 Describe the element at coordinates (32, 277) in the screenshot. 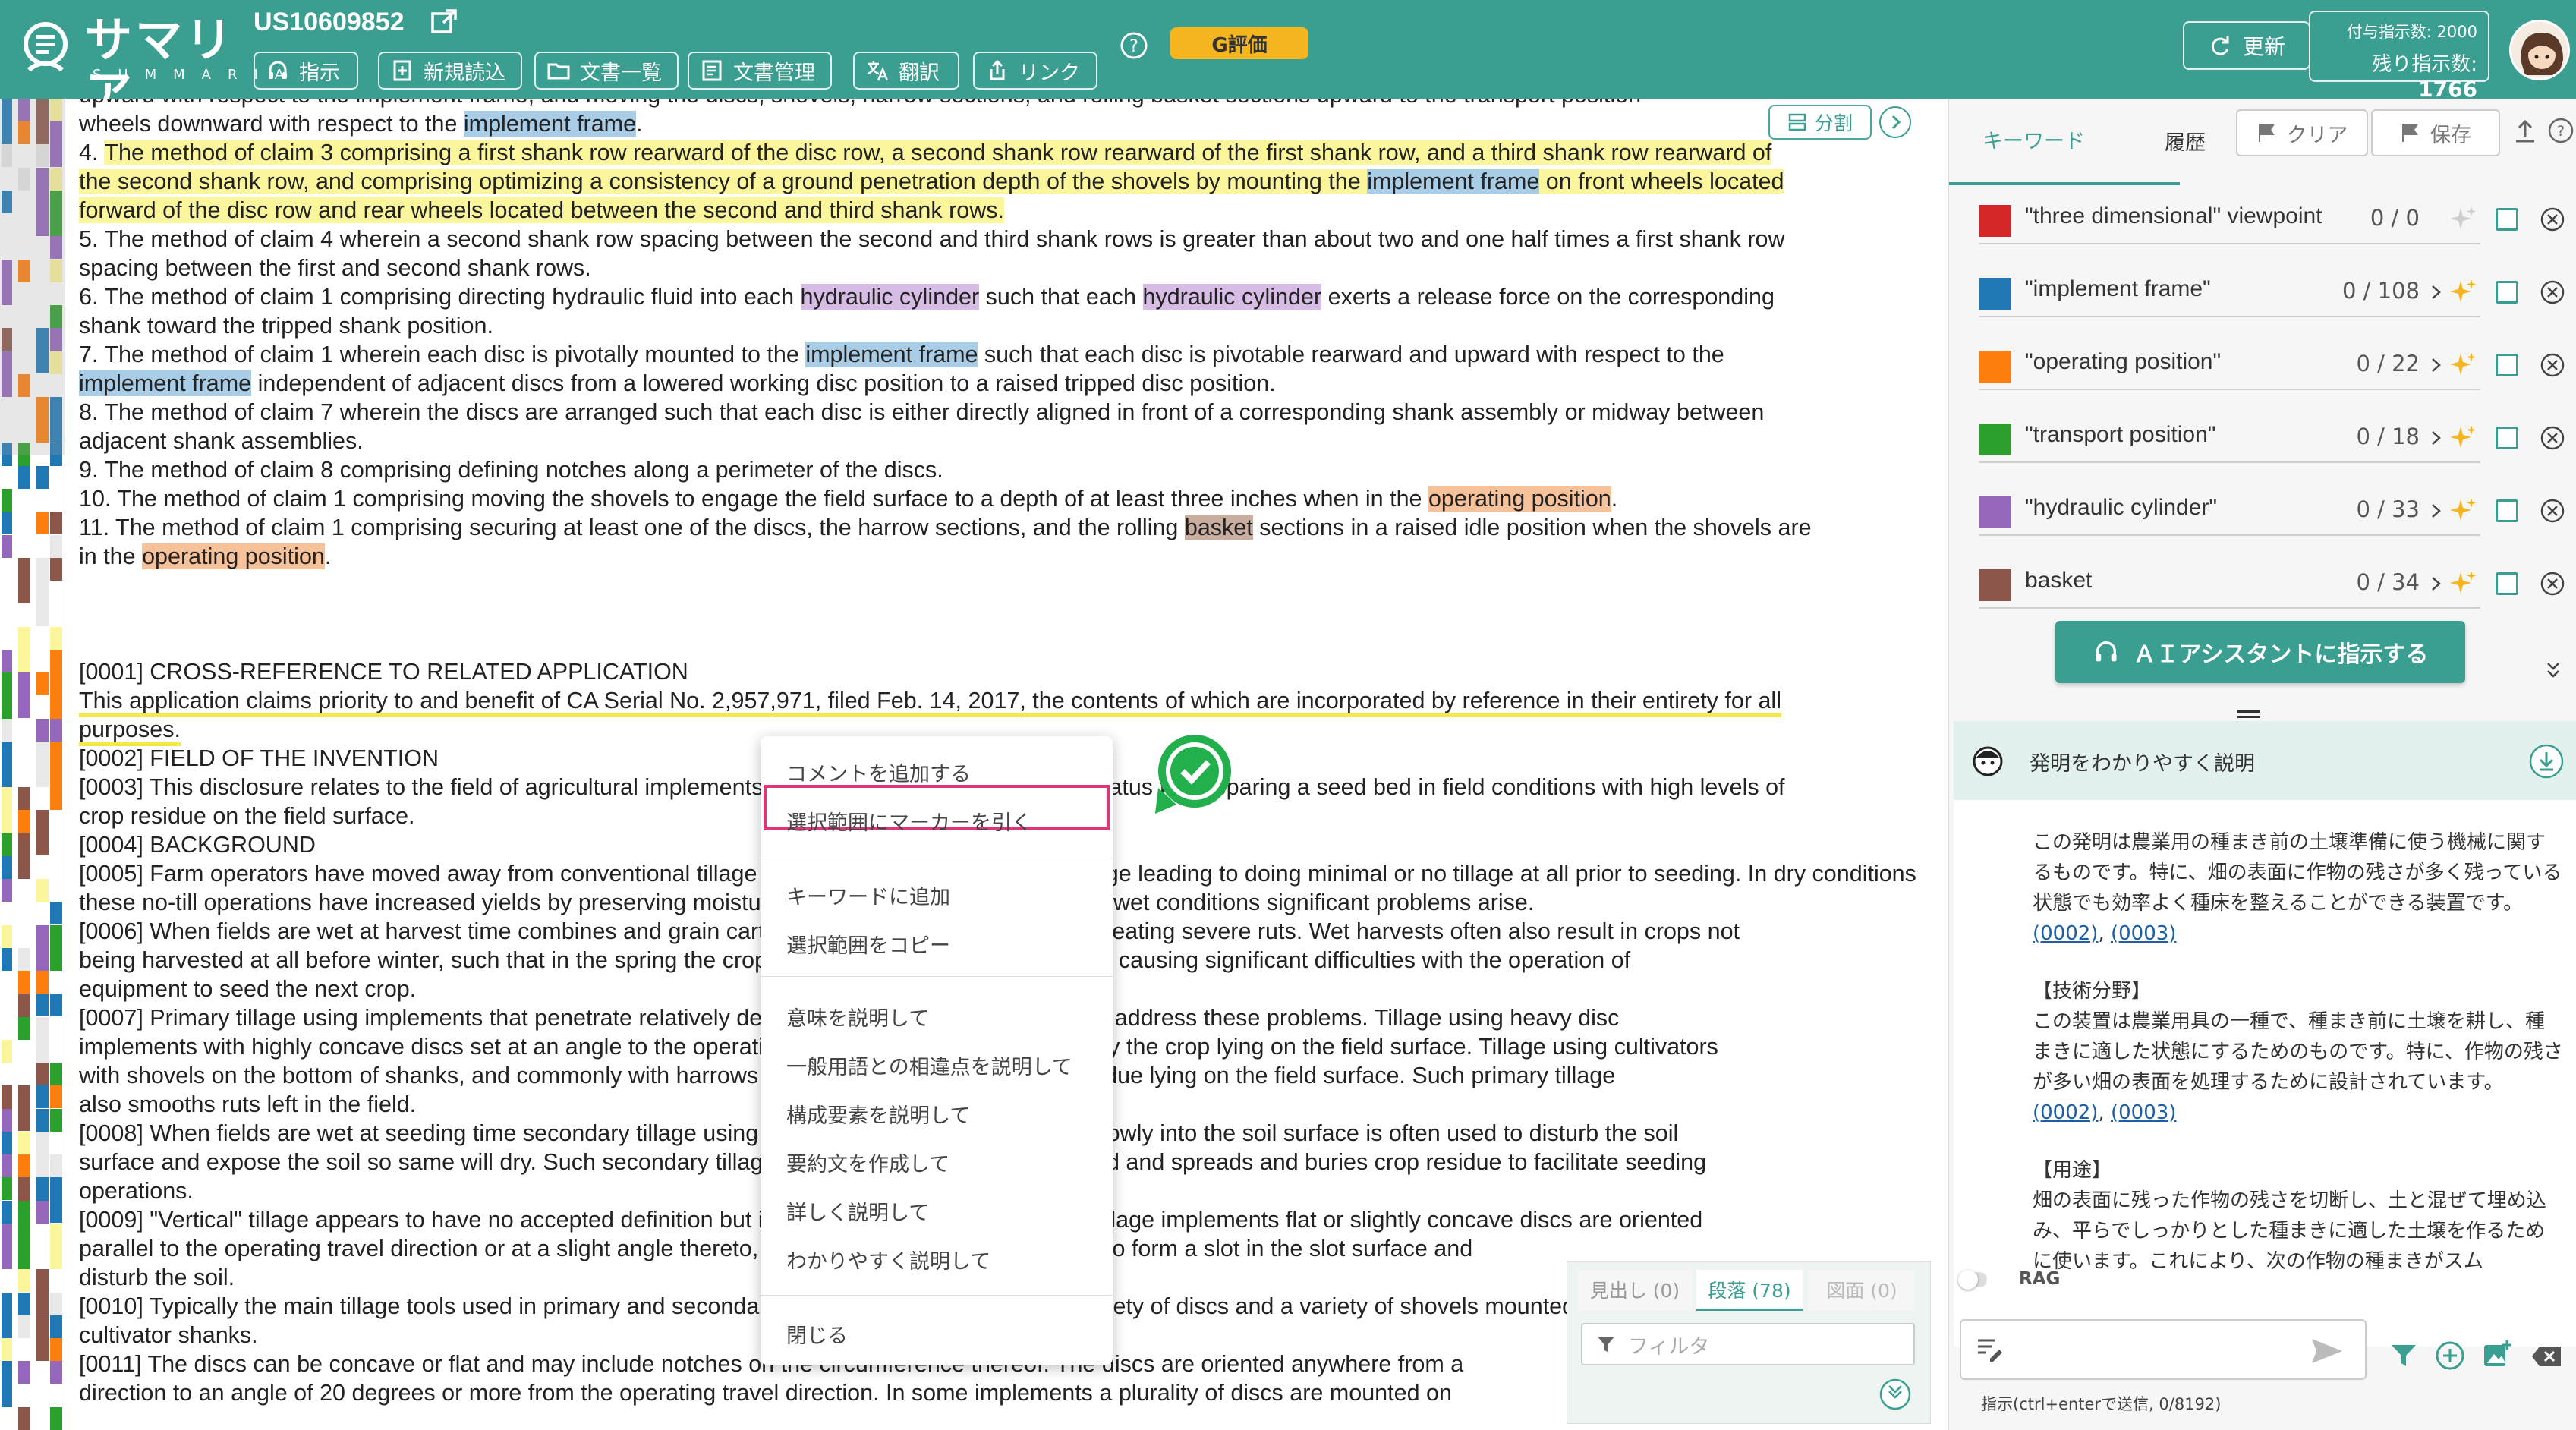

I see `minimap-viewport` at that location.